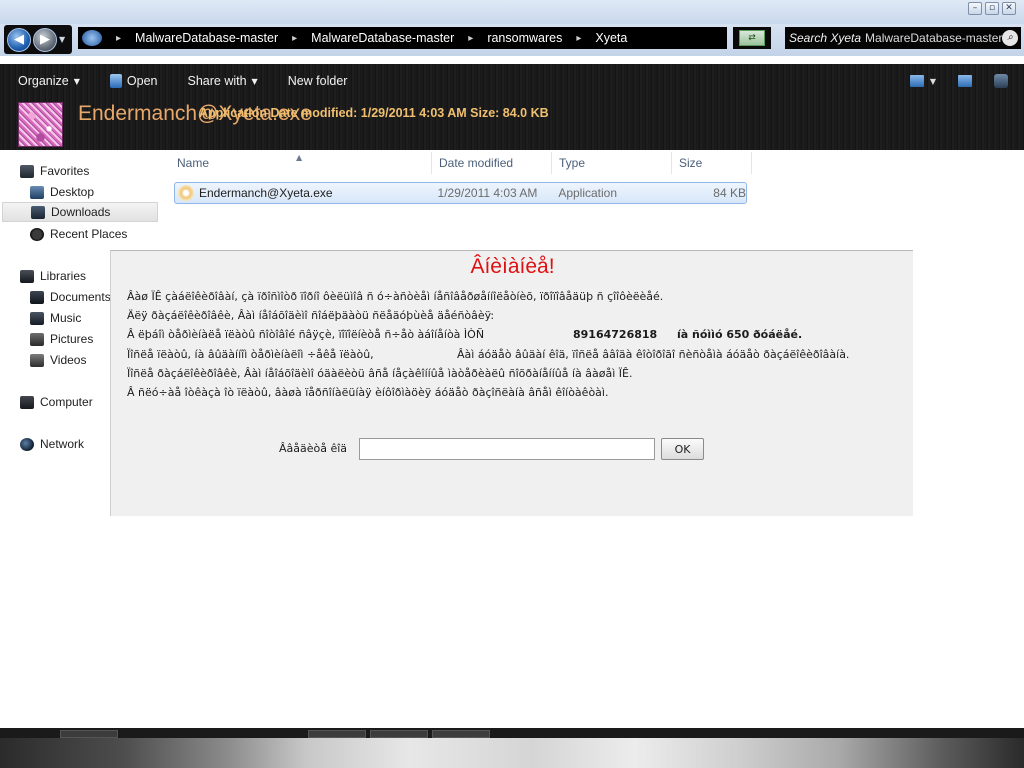  I want to click on ok-button: OK, so click(682, 449).